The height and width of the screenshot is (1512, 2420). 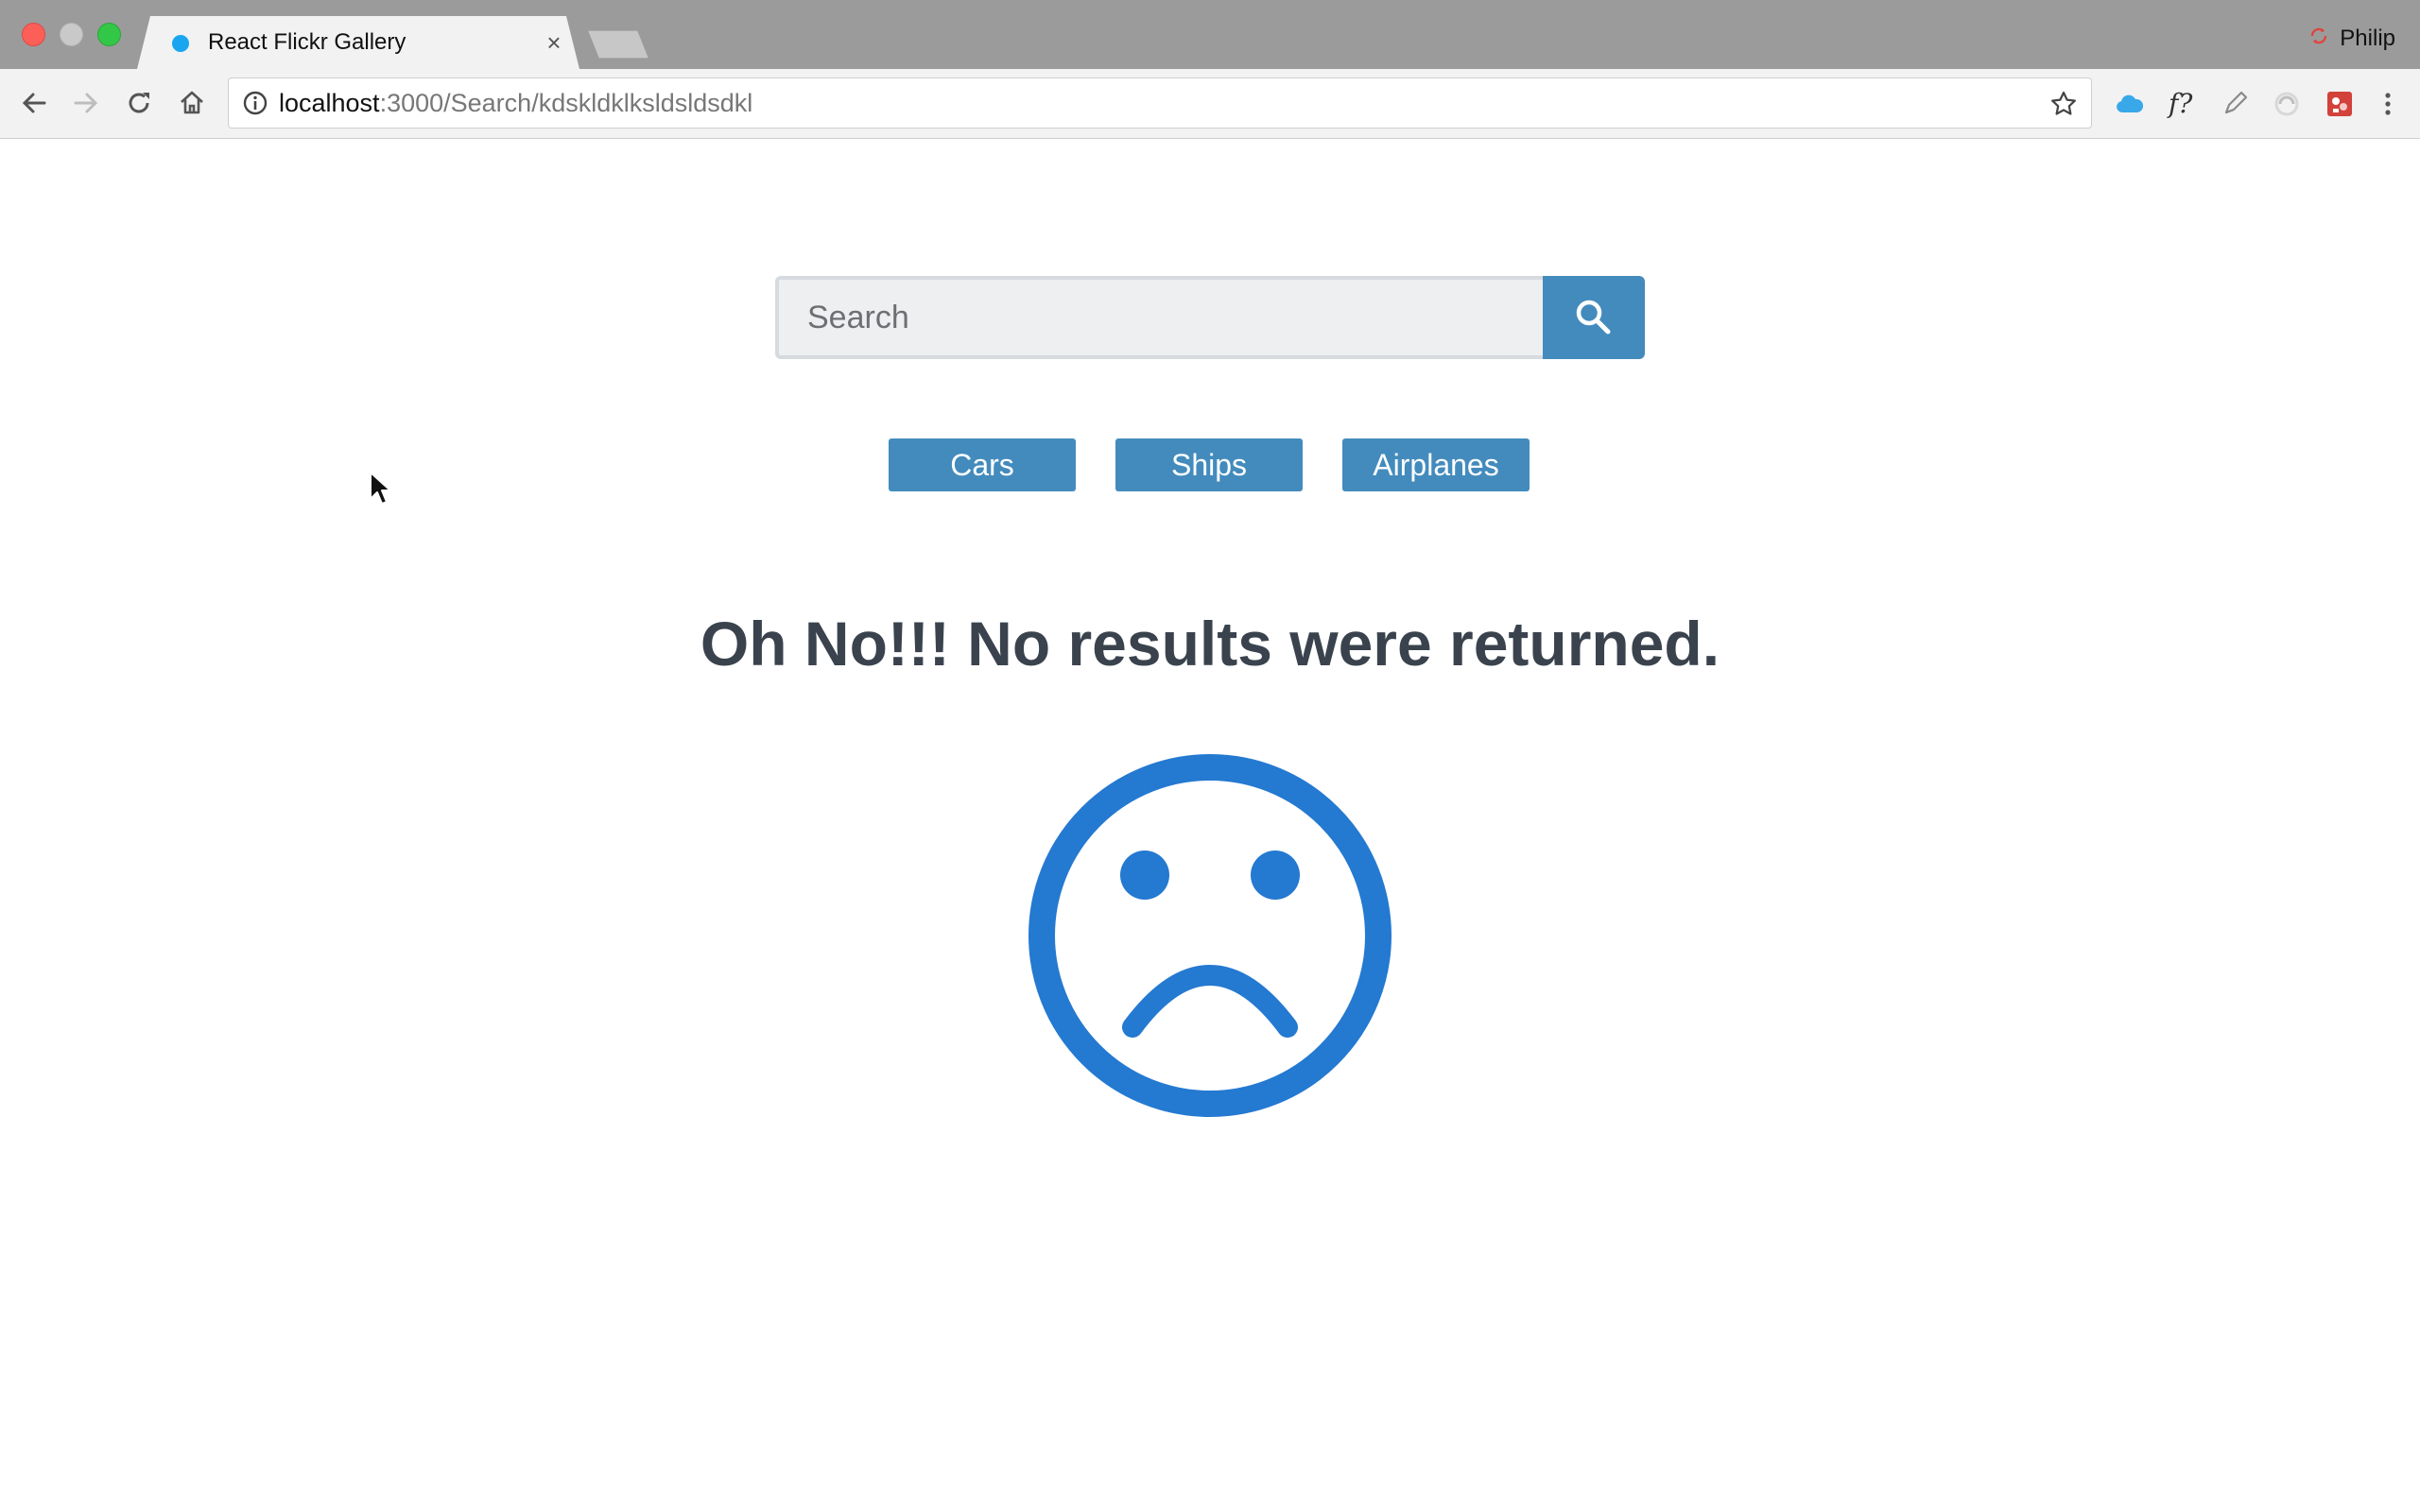 I want to click on tab-title: React Flickr Gallery, so click(x=307, y=42).